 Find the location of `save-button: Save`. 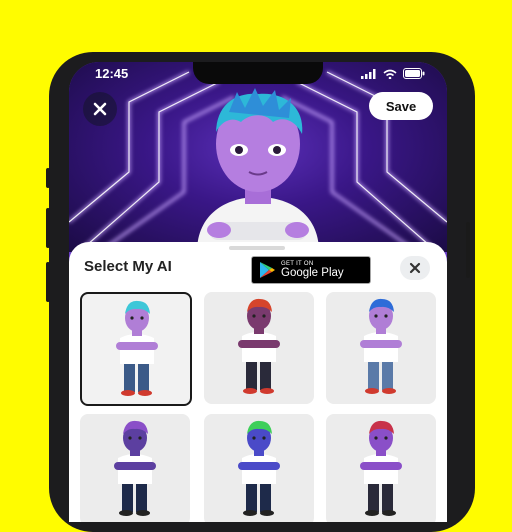

save-button: Save is located at coordinates (401, 106).